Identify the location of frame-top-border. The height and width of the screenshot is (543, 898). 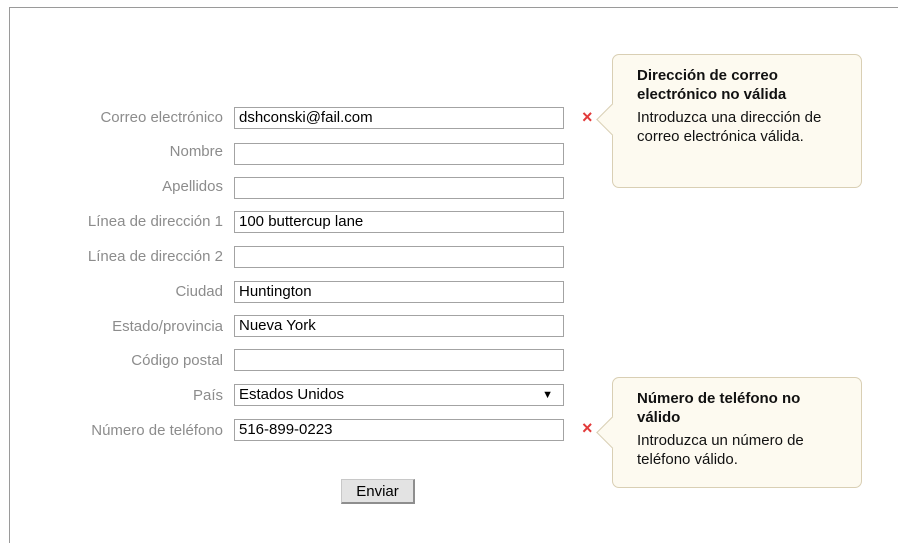
(453, 7).